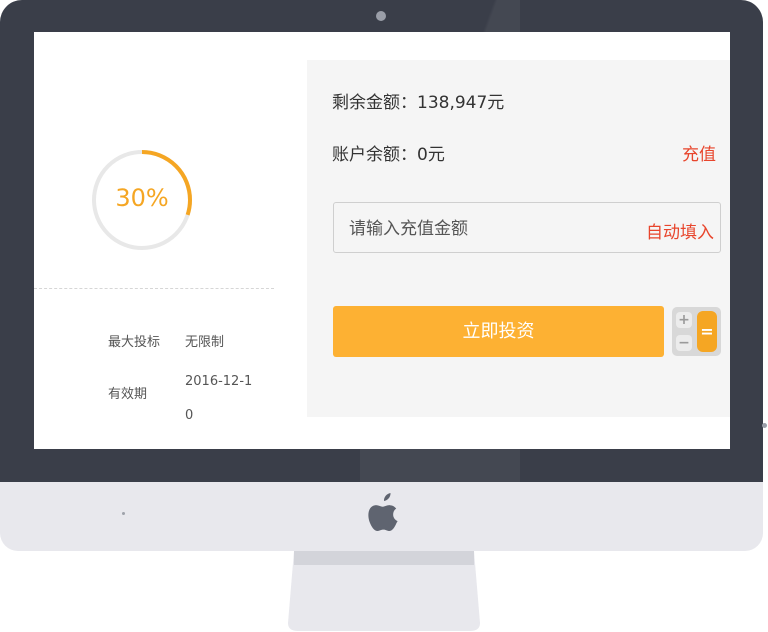 The image size is (768, 632). What do you see at coordinates (154, 288) in the screenshot?
I see `dashed-divider` at bounding box center [154, 288].